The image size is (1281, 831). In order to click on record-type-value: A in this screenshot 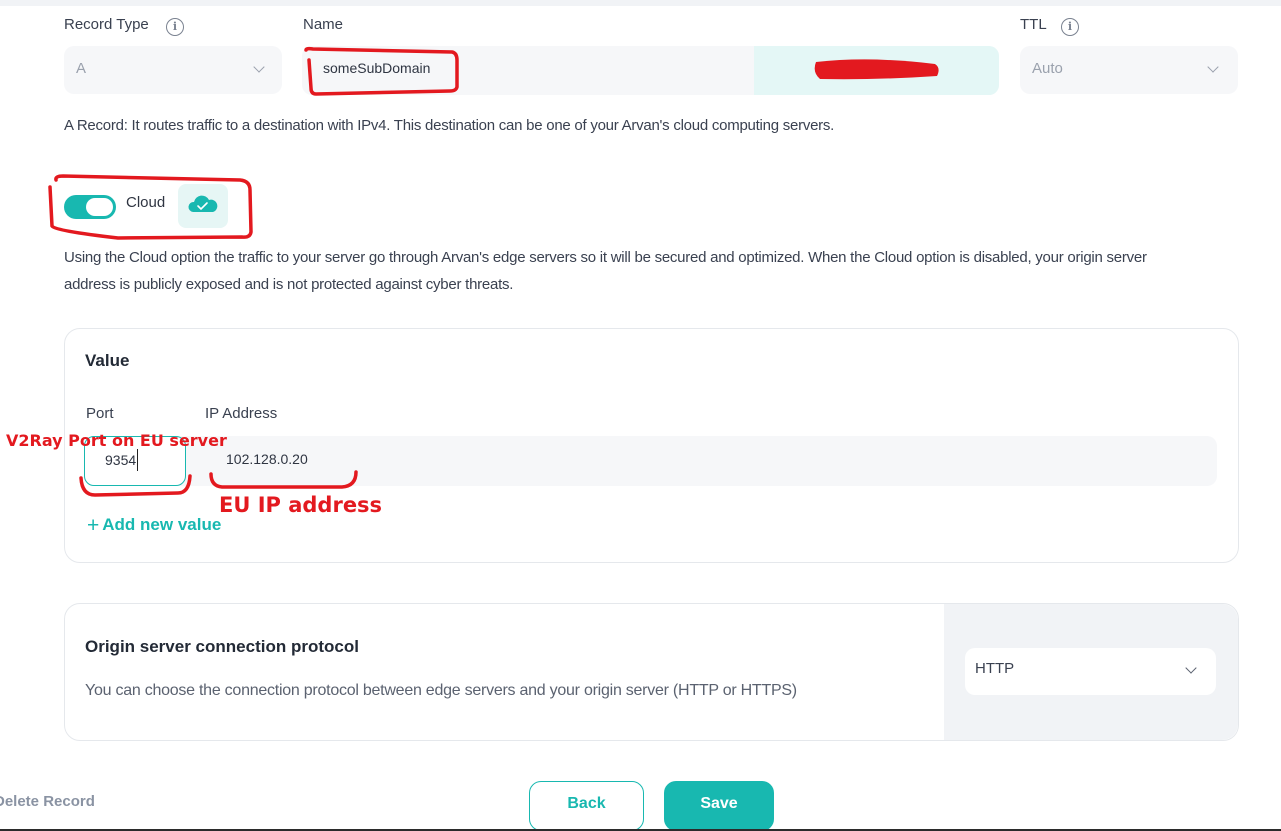, I will do `click(81, 68)`.